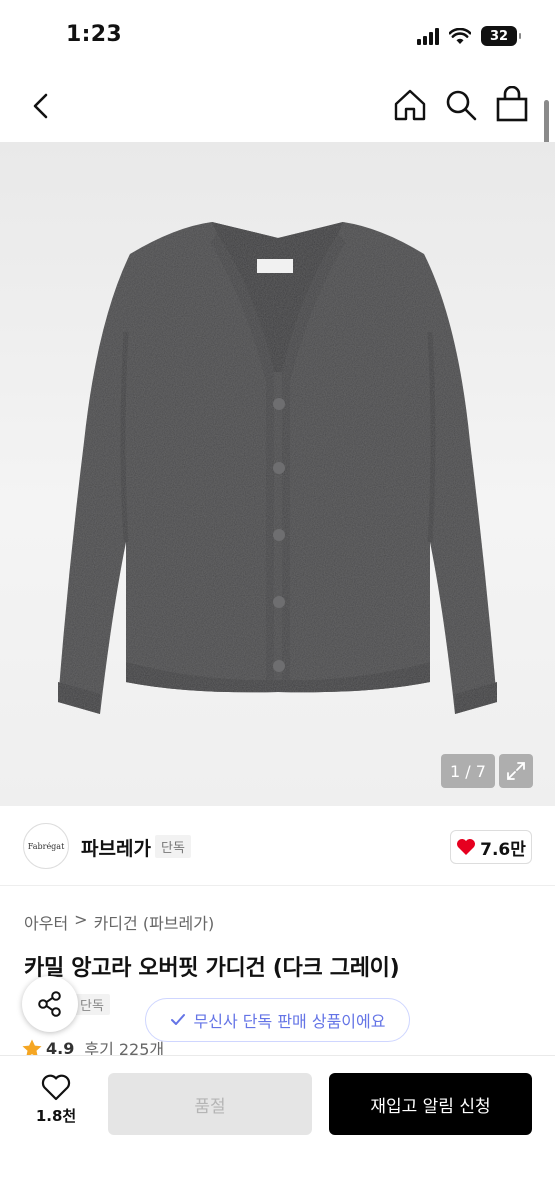  I want to click on brand-row: Fabrégat 파브레가 단독 7.6만, so click(277, 846).